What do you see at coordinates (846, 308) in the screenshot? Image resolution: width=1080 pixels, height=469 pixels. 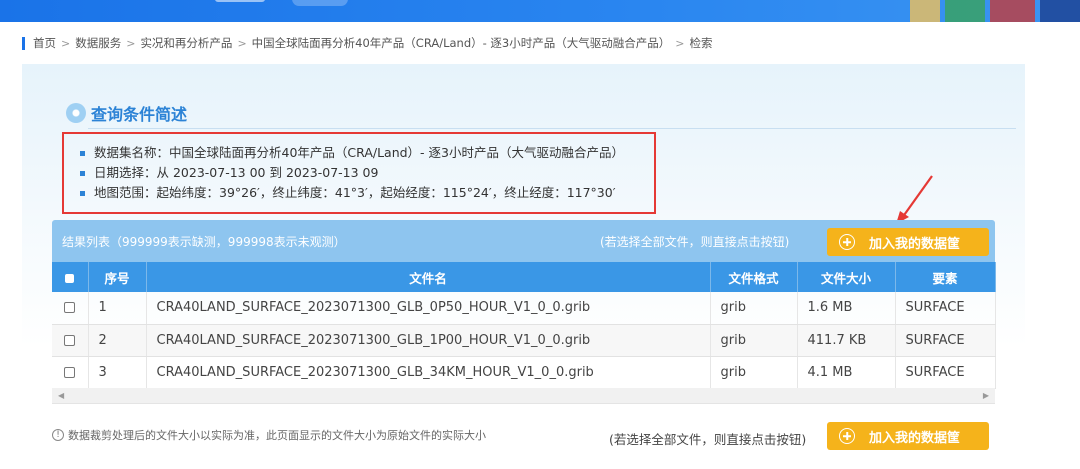 I see `cell-size: 1.6 MB` at bounding box center [846, 308].